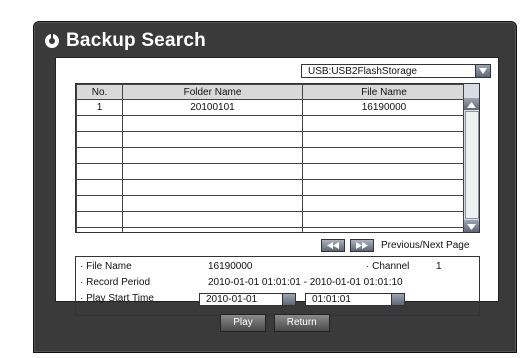 This screenshot has width=529, height=358. What do you see at coordinates (212, 107) in the screenshot?
I see `cell-folder: 20100101` at bounding box center [212, 107].